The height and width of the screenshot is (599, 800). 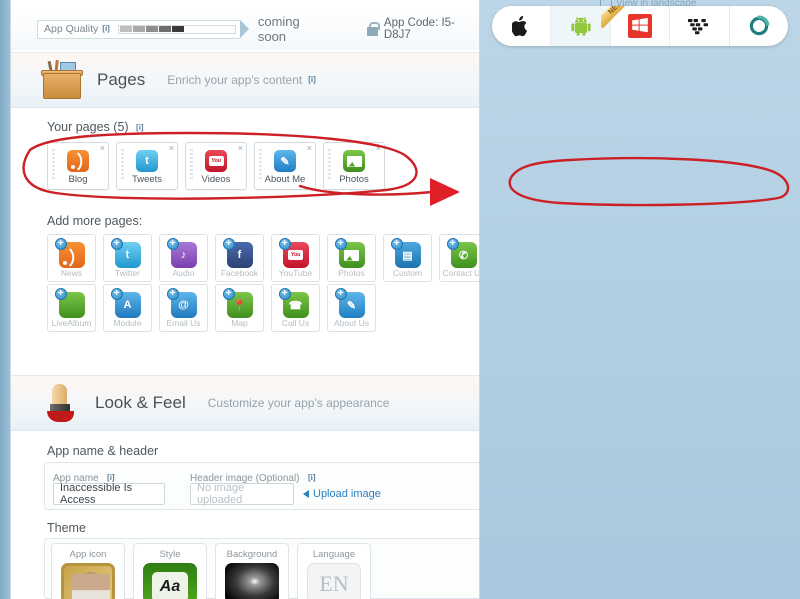 What do you see at coordinates (285, 166) in the screenshot?
I see `page-tile-about-me: × ✎ About Me` at bounding box center [285, 166].